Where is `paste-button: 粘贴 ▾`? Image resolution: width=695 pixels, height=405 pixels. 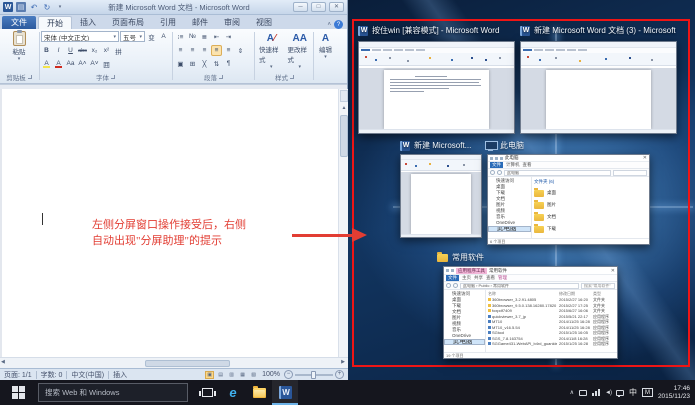 paste-button: 粘贴 ▾ is located at coordinates (19, 46).